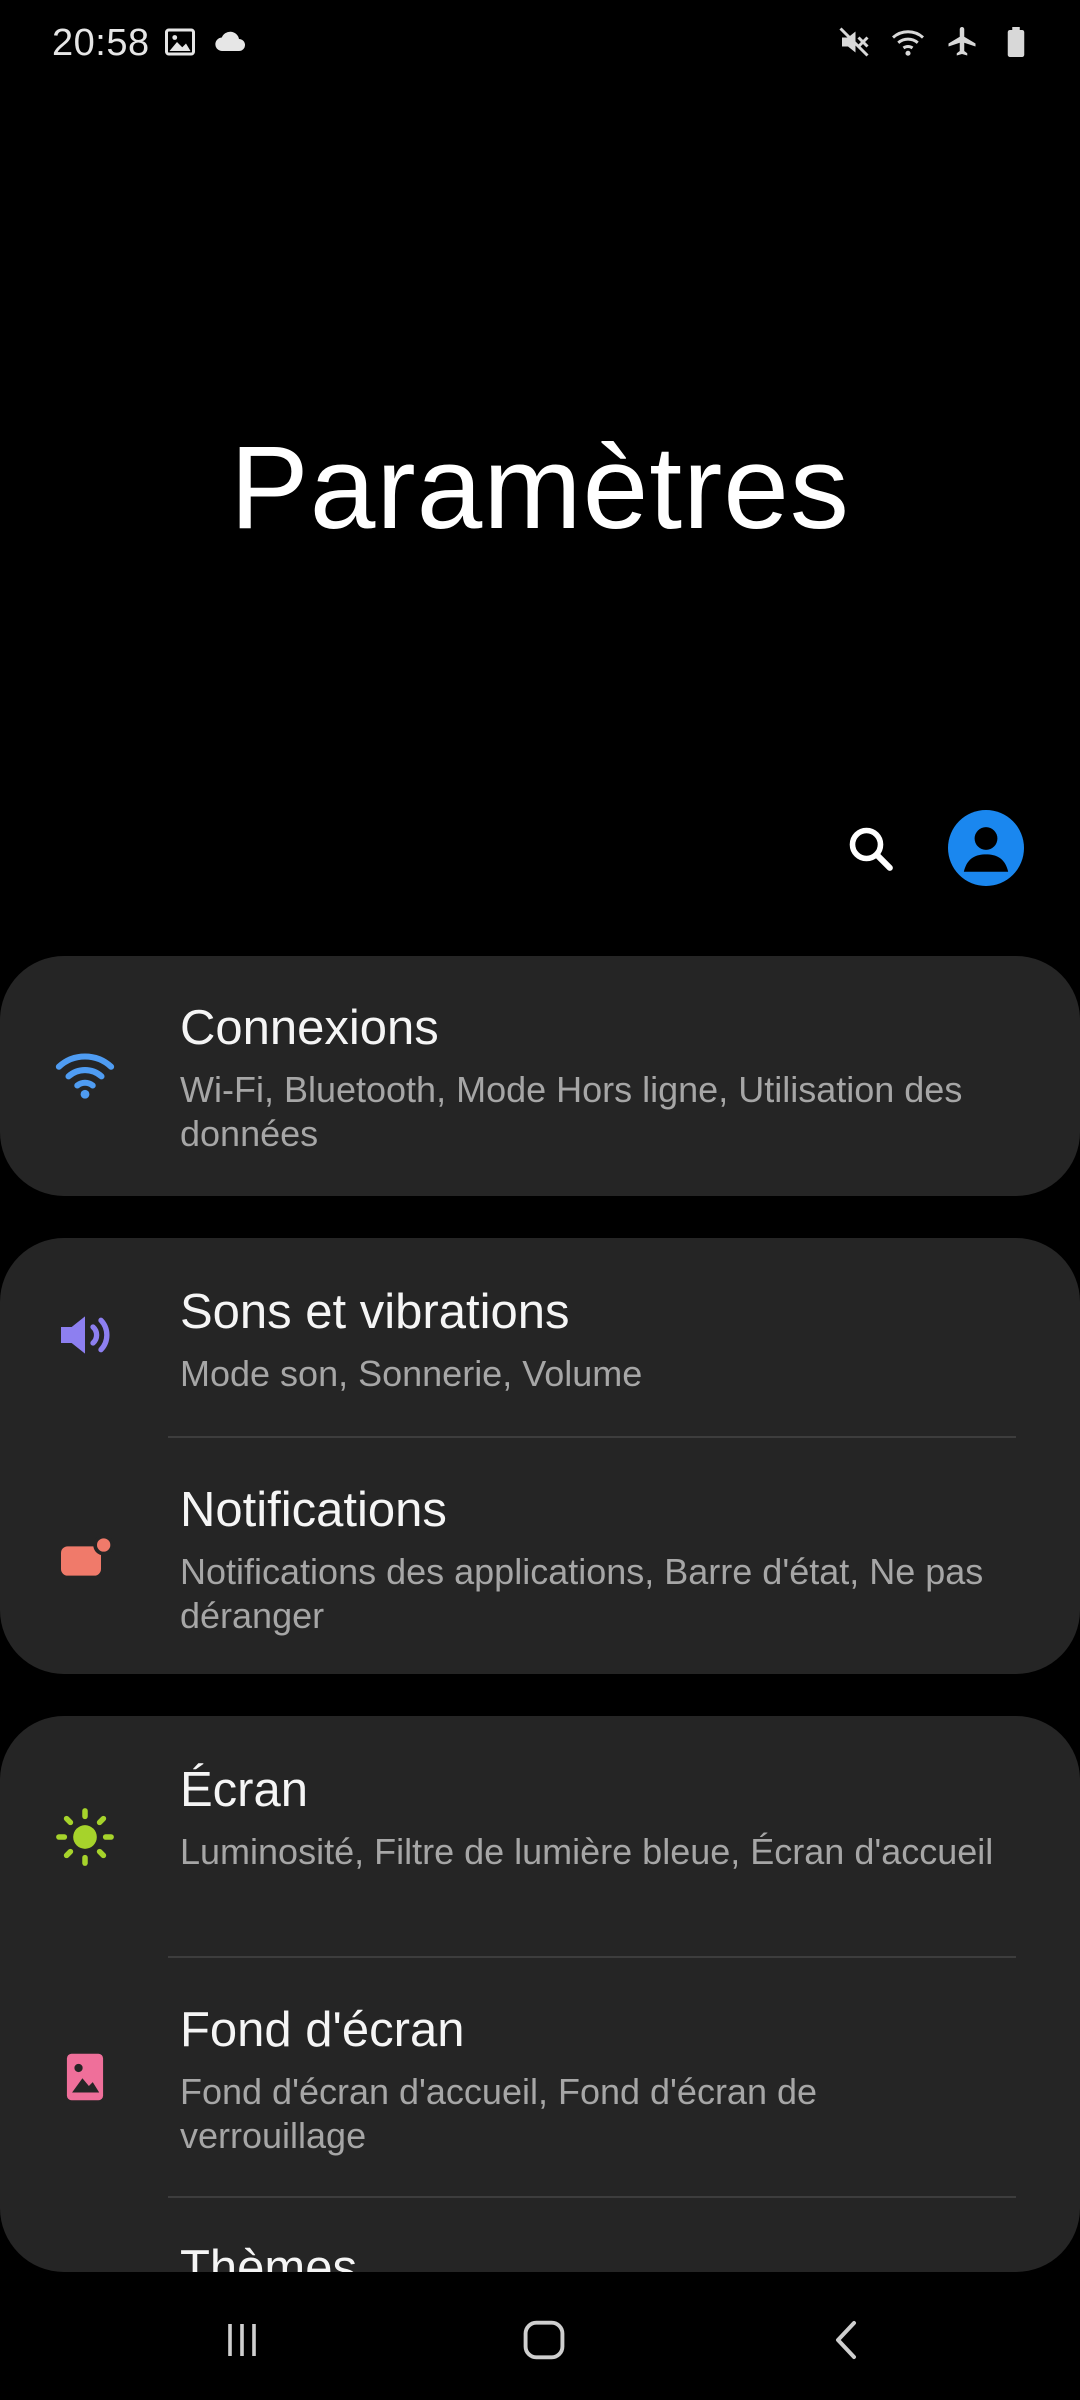 Image resolution: width=1080 pixels, height=2400 pixels. What do you see at coordinates (540, 45) in the screenshot?
I see `status-bar: 20:58` at bounding box center [540, 45].